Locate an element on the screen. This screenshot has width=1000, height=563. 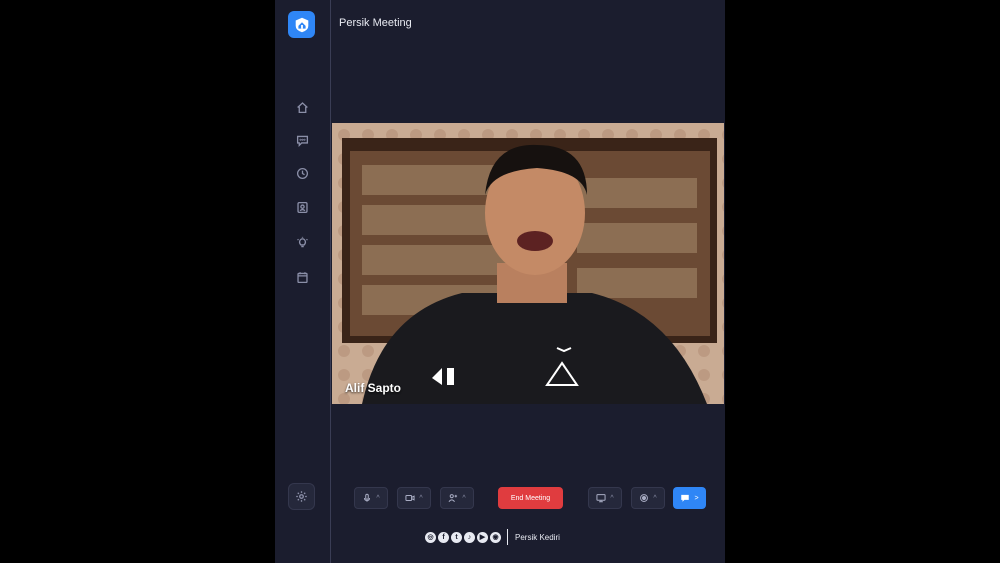
footer-social: ◎ f t ♪ ▶ ◉ Persik Kediri is located at coordinates (492, 537).